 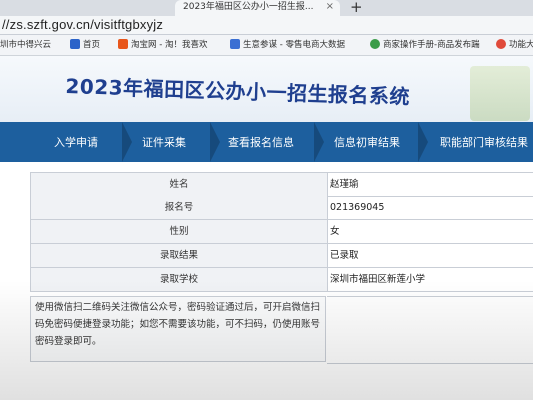 I want to click on info-row-gender: 性别 女, so click(x=281, y=232).